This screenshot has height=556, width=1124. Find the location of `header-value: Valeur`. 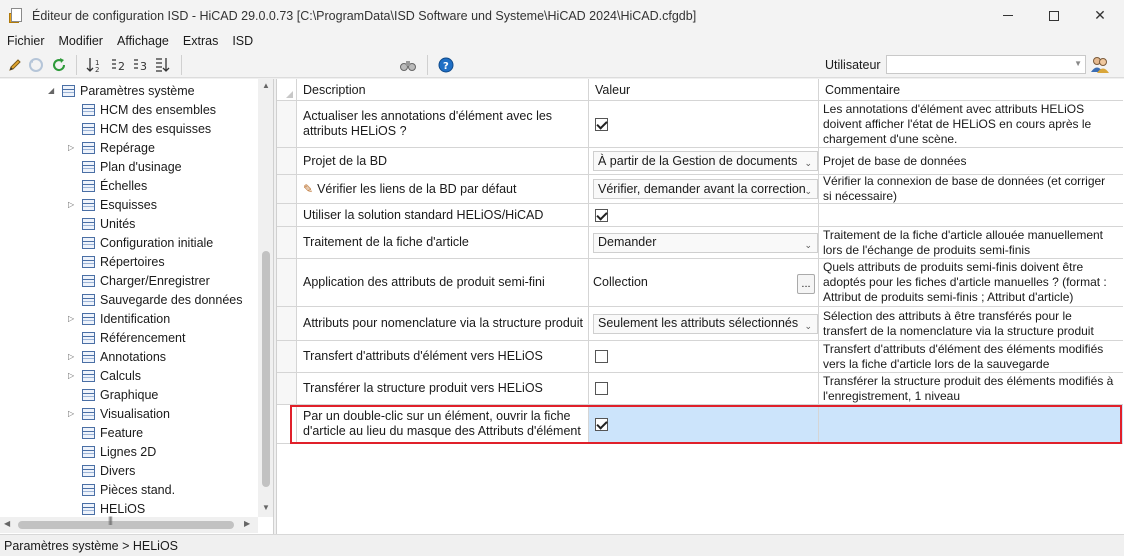

header-value: Valeur is located at coordinates (704, 90).